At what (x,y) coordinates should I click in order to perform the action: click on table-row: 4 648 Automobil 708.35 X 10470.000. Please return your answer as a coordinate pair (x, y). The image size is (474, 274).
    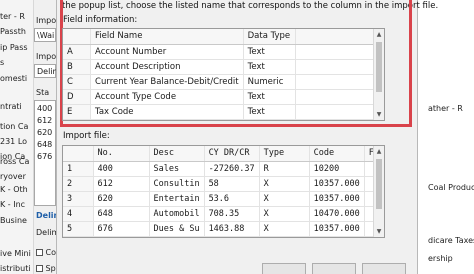
    Looking at the image, I should click on (223, 214).